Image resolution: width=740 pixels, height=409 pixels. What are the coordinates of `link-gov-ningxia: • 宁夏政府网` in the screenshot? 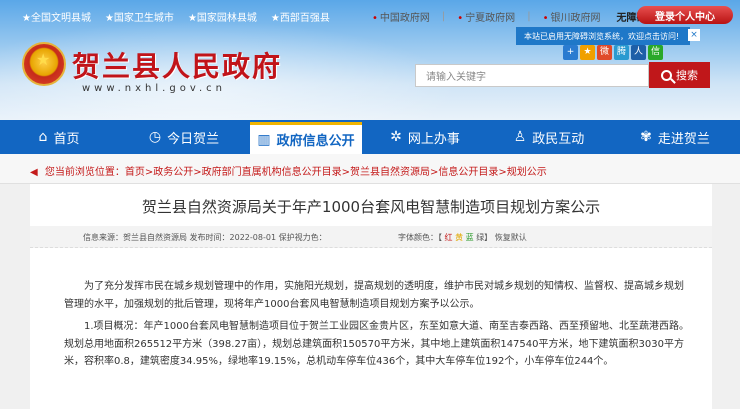 It's located at (486, 16).